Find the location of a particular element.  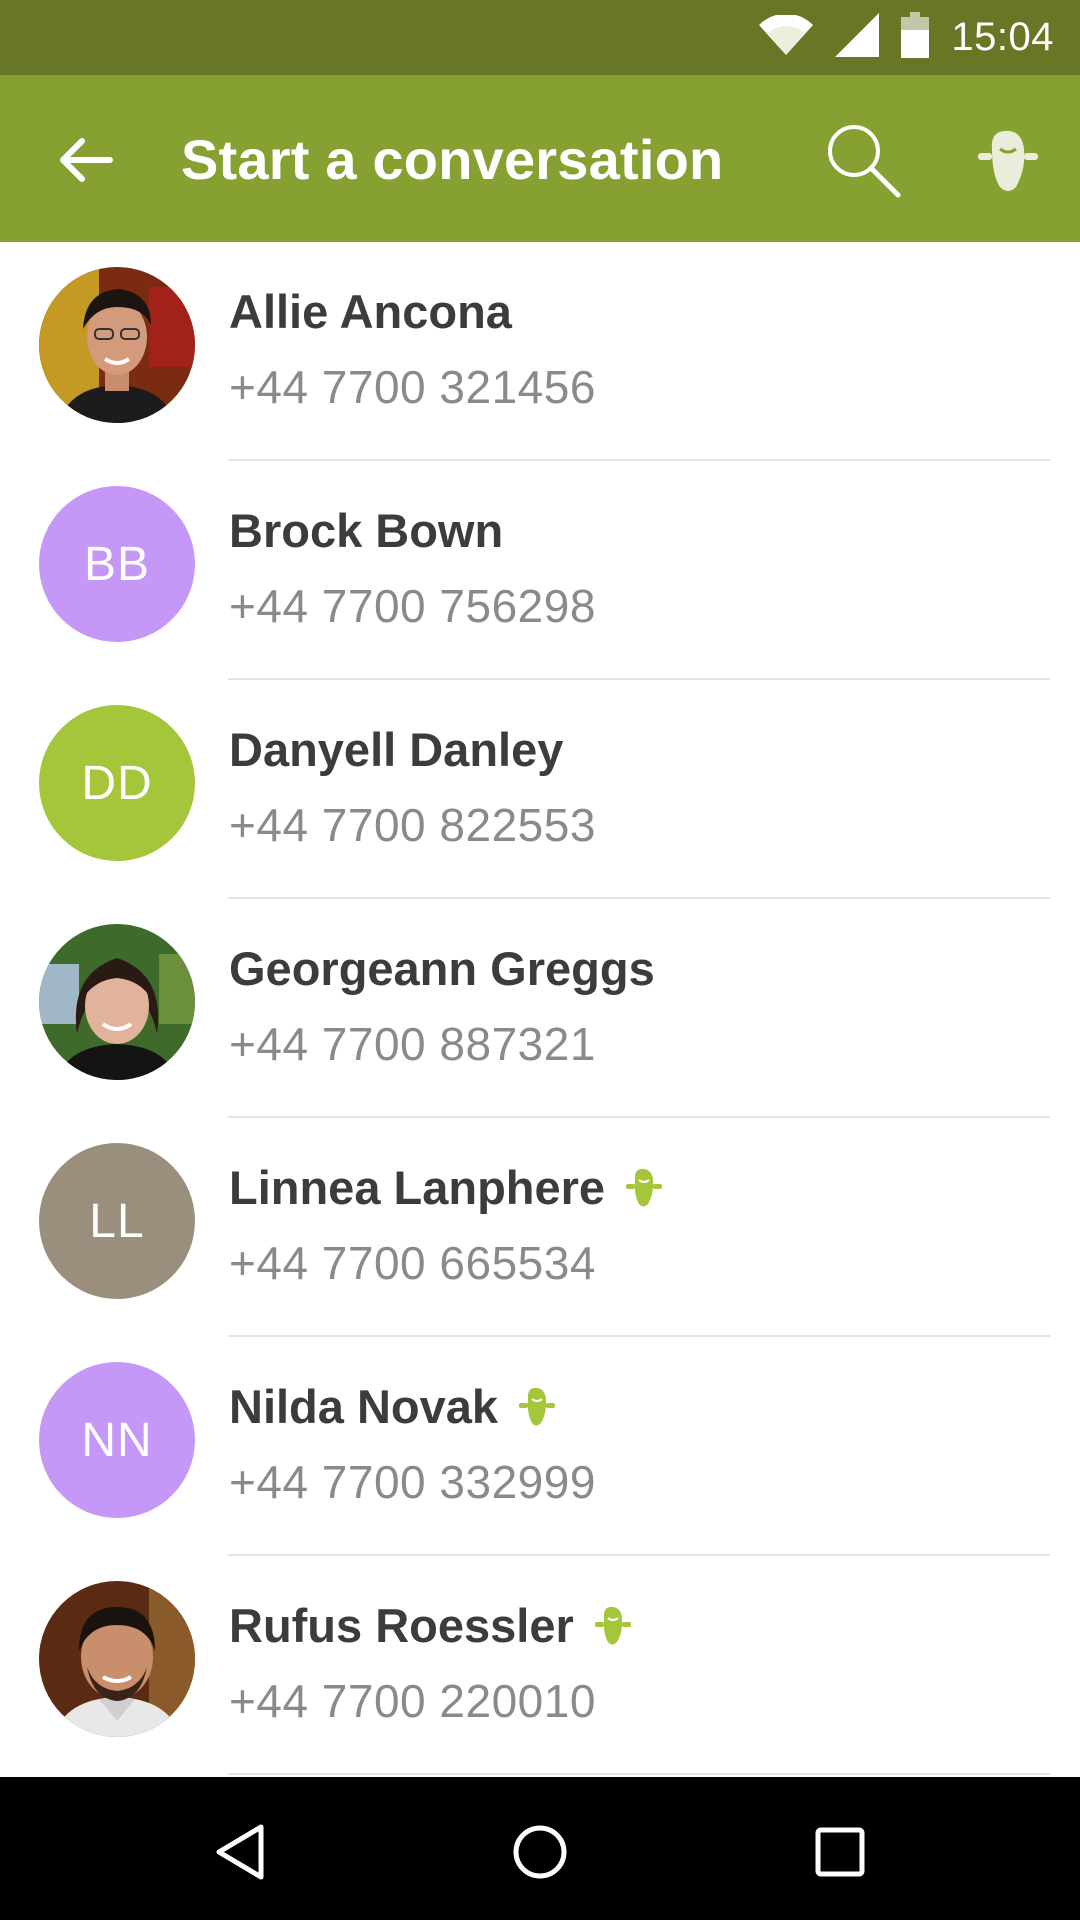

arrow-back-icon is located at coordinates (86, 160).